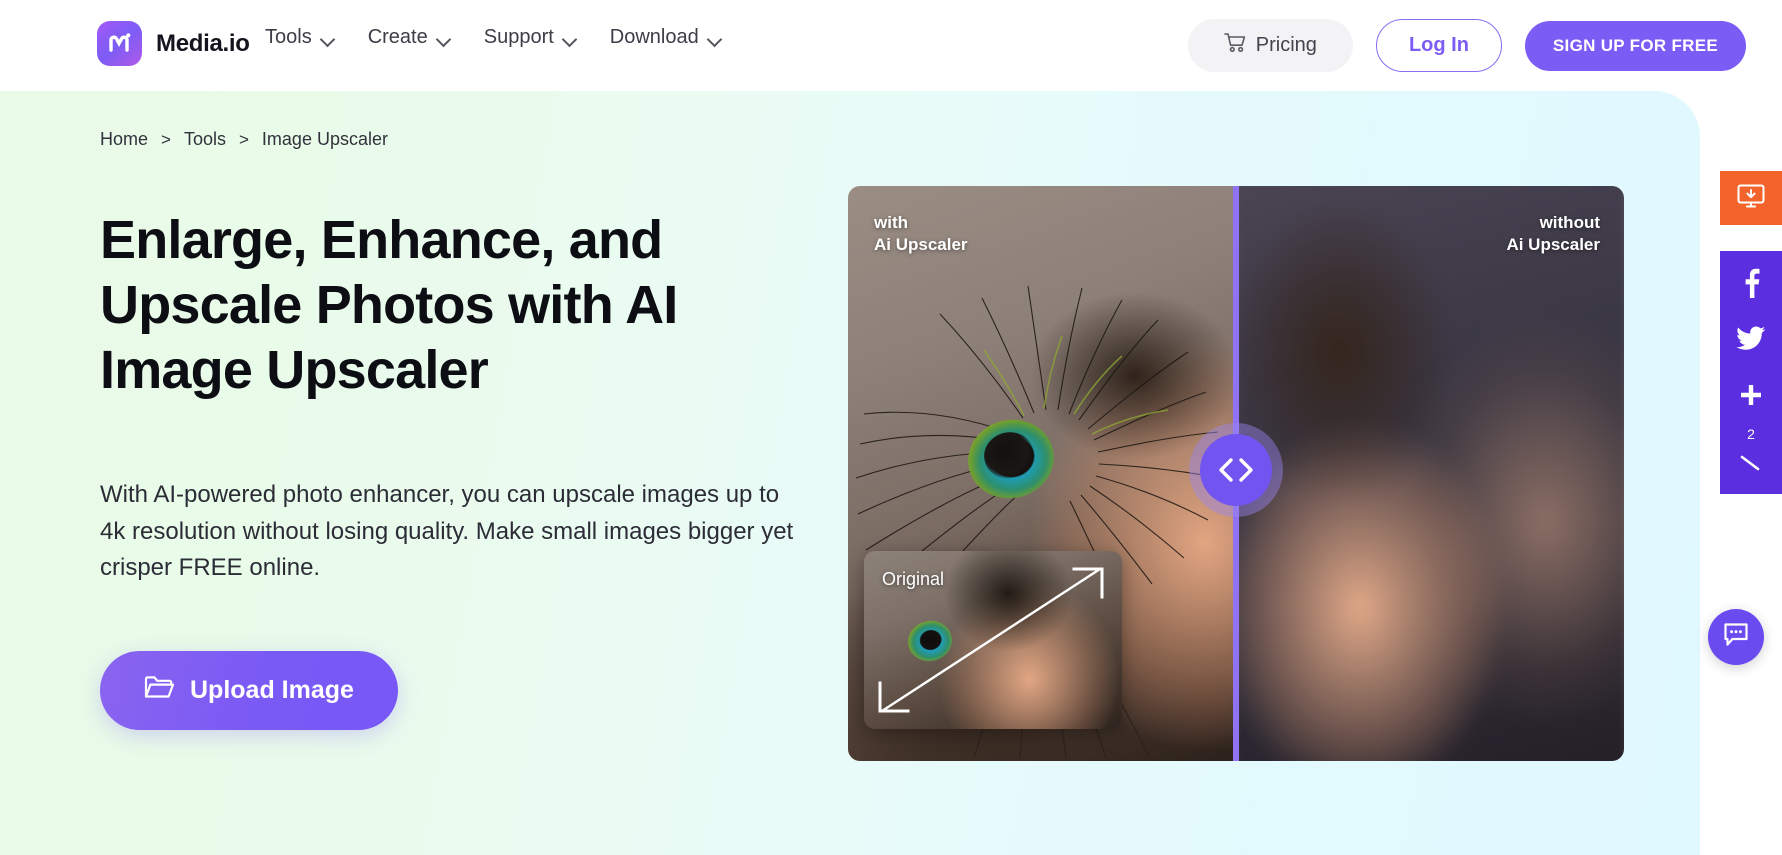 This screenshot has width=1782, height=855. I want to click on chat-support-button, so click(1736, 637).